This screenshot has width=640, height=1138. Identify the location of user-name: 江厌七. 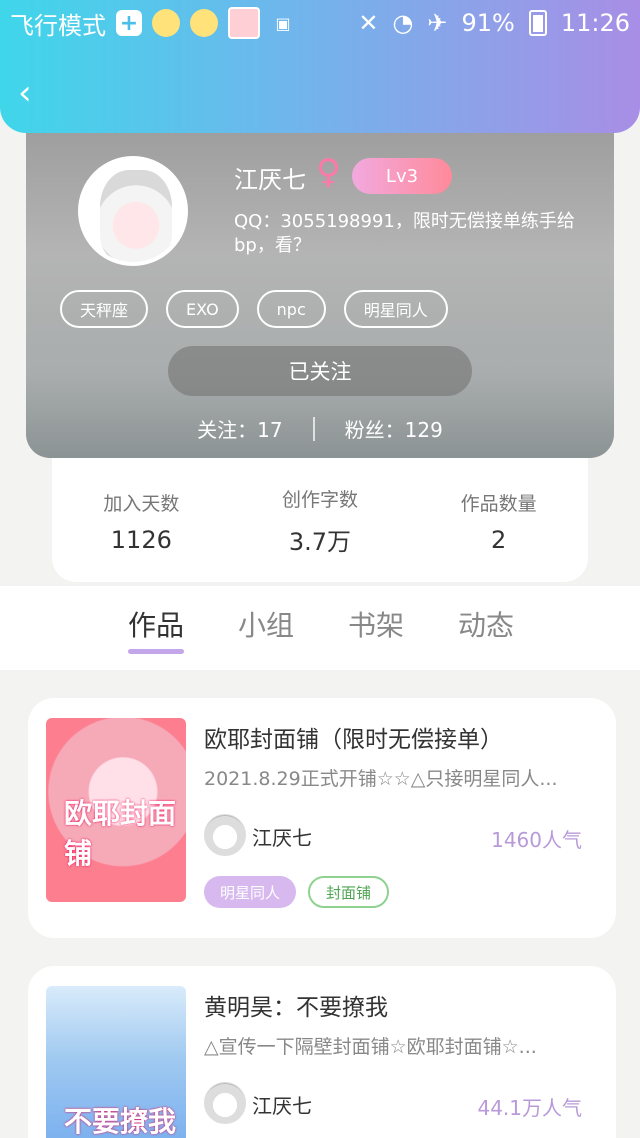
(270, 180).